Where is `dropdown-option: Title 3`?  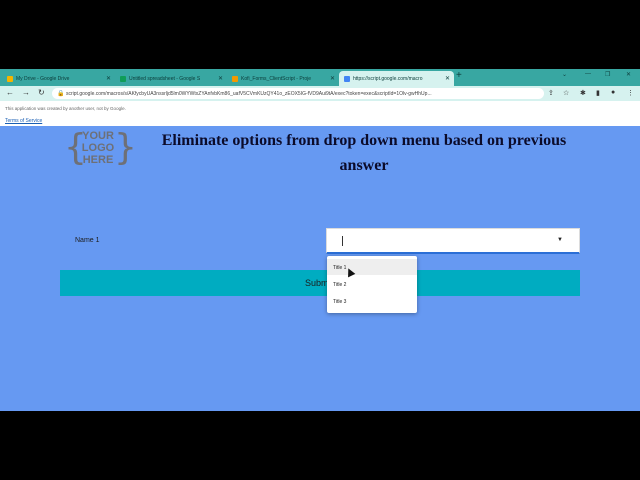
dropdown-option: Title 3 is located at coordinates (372, 301).